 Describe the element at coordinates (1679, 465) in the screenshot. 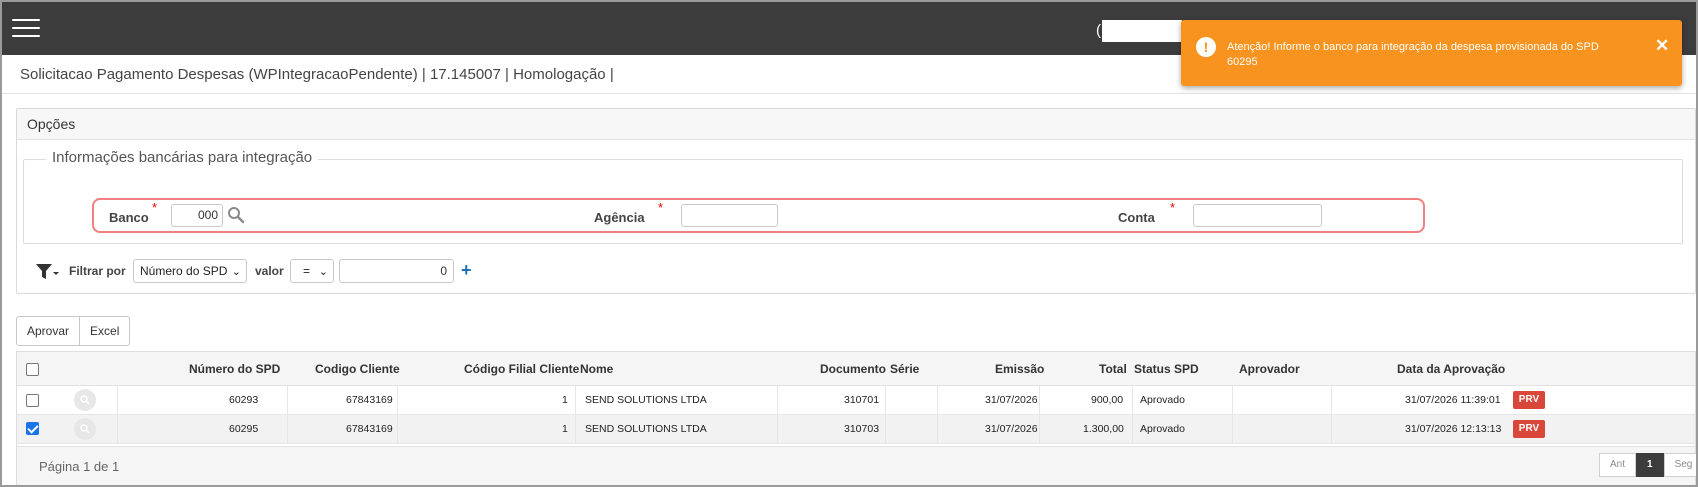

I see `pager-next-button: Seg` at that location.